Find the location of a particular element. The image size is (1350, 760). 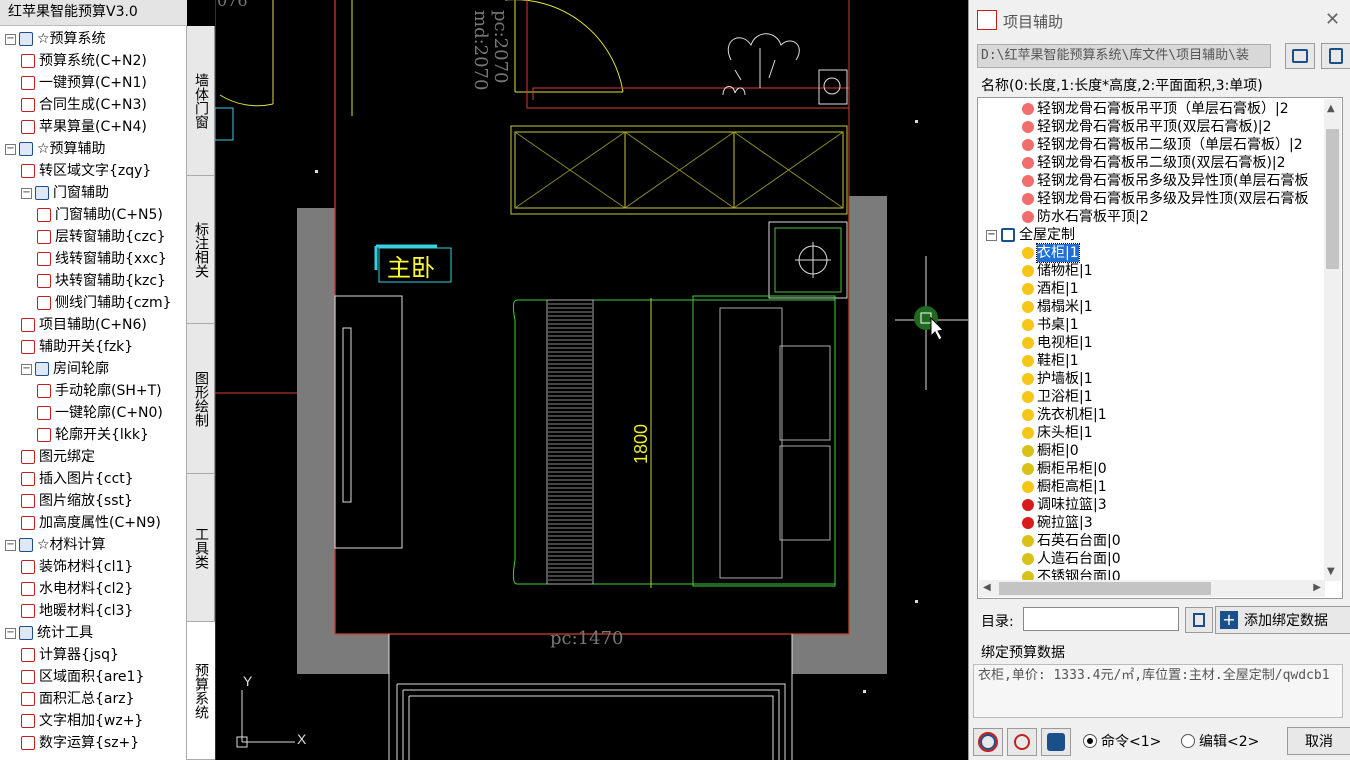

tree-item: 侧线门辅助{czm} is located at coordinates (104, 303).